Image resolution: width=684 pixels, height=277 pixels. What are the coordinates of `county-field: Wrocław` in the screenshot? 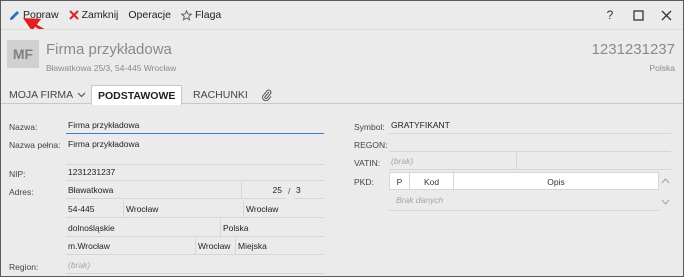 It's located at (216, 246).